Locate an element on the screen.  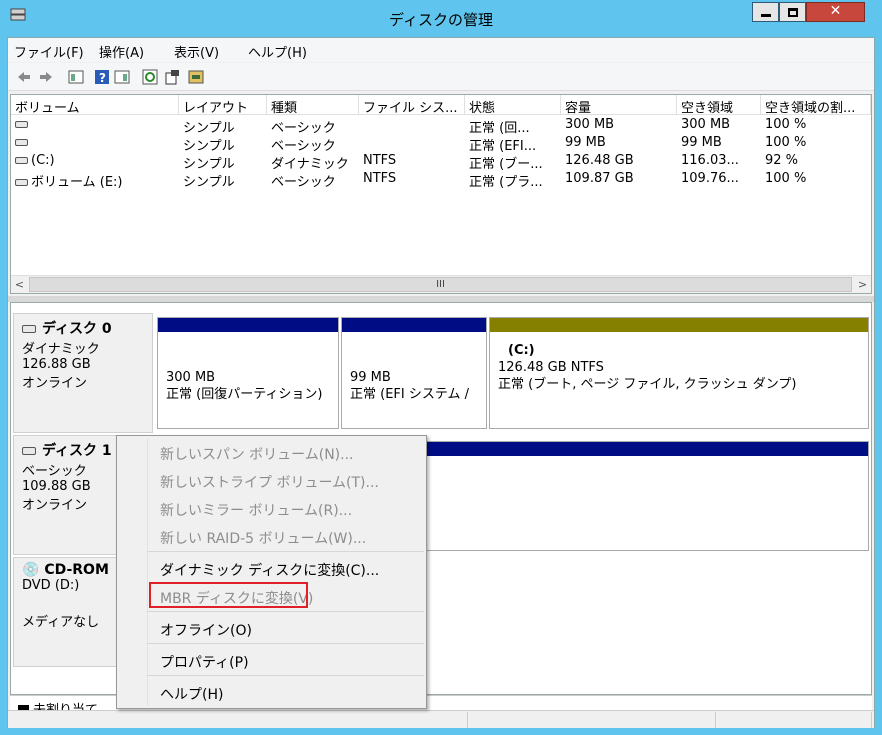
back-icon is located at coordinates (24, 77).